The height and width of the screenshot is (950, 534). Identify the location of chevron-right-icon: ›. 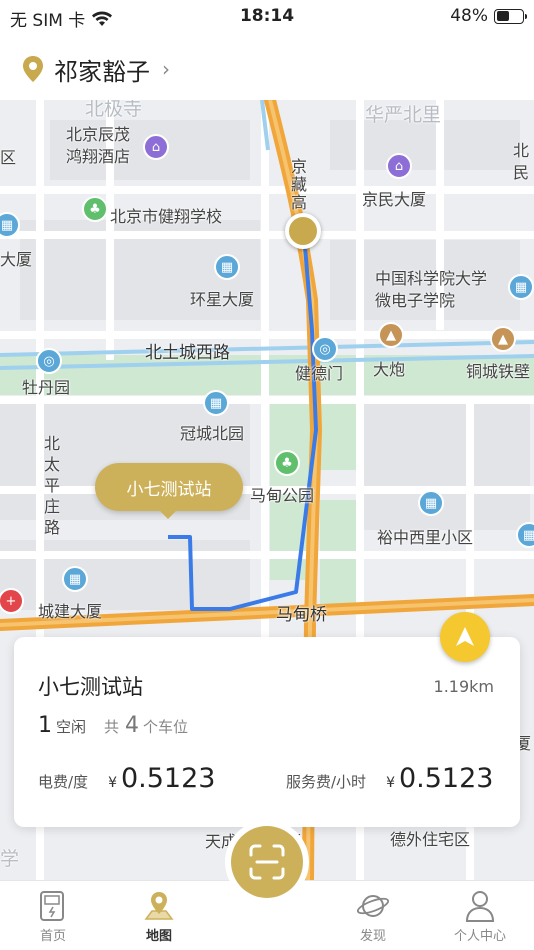
(166, 69).